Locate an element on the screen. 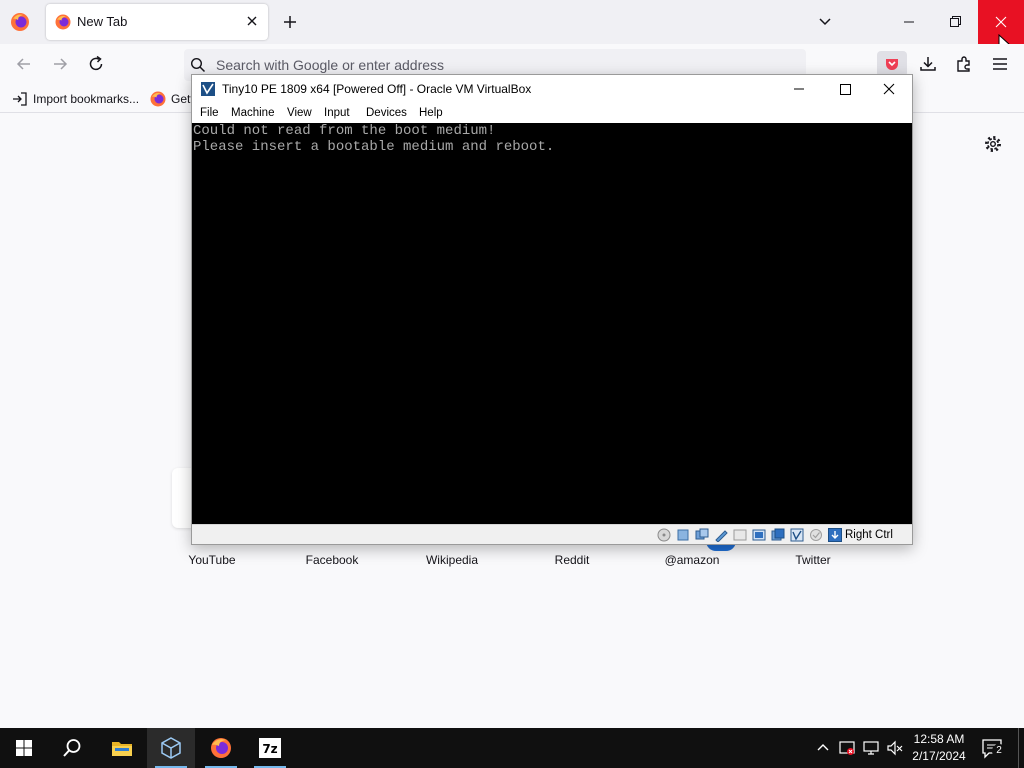 This screenshot has width=1024, height=768. file-explorer-button is located at coordinates (122, 748).